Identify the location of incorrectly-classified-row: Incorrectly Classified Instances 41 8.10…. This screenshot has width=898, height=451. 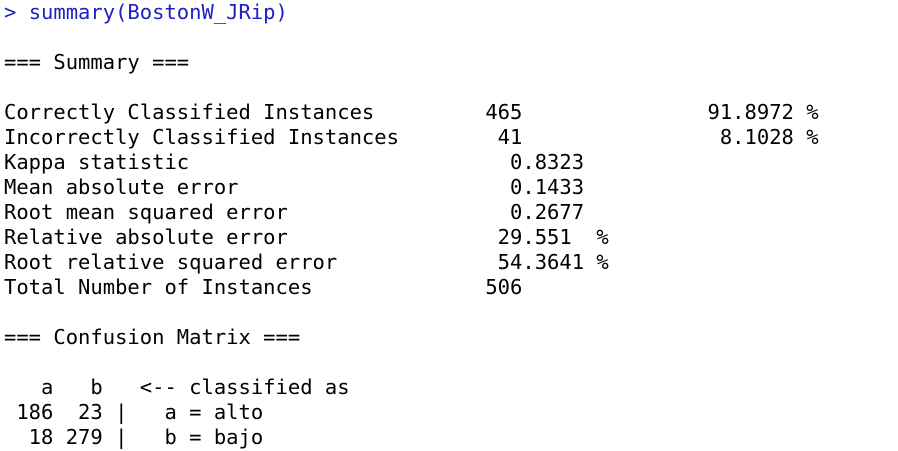
(411, 137).